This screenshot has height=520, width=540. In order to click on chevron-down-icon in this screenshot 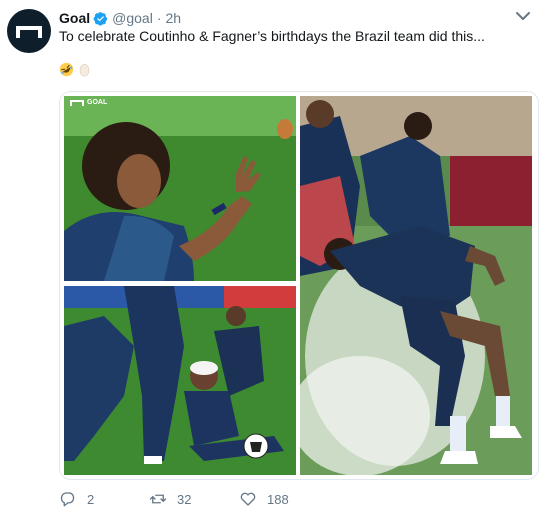, I will do `click(523, 16)`.